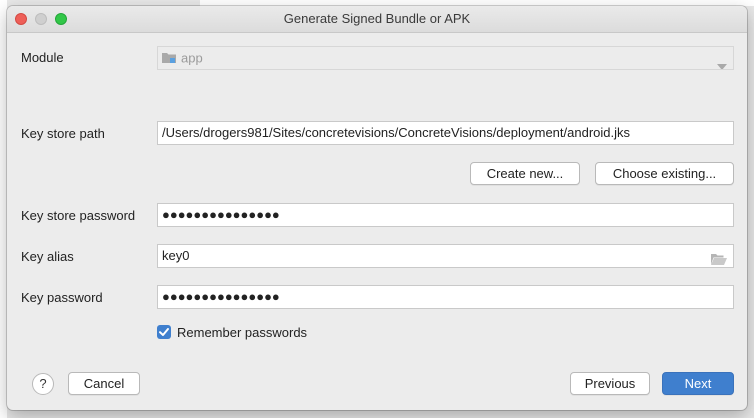 This screenshot has height=418, width=754. I want to click on cancel-button: Cancel, so click(104, 383).